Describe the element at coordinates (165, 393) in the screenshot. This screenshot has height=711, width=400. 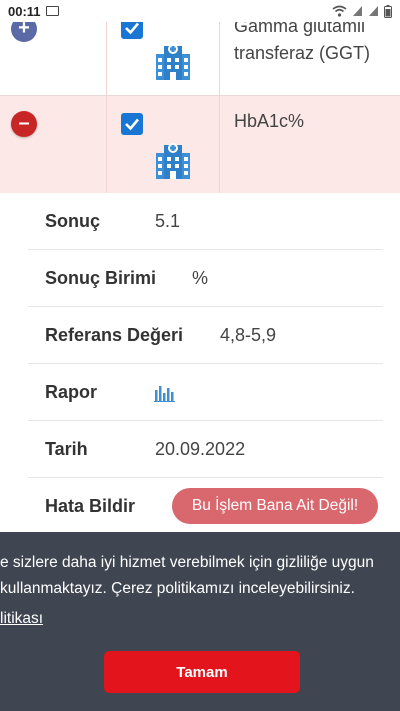
I see `bar-chart-icon` at that location.